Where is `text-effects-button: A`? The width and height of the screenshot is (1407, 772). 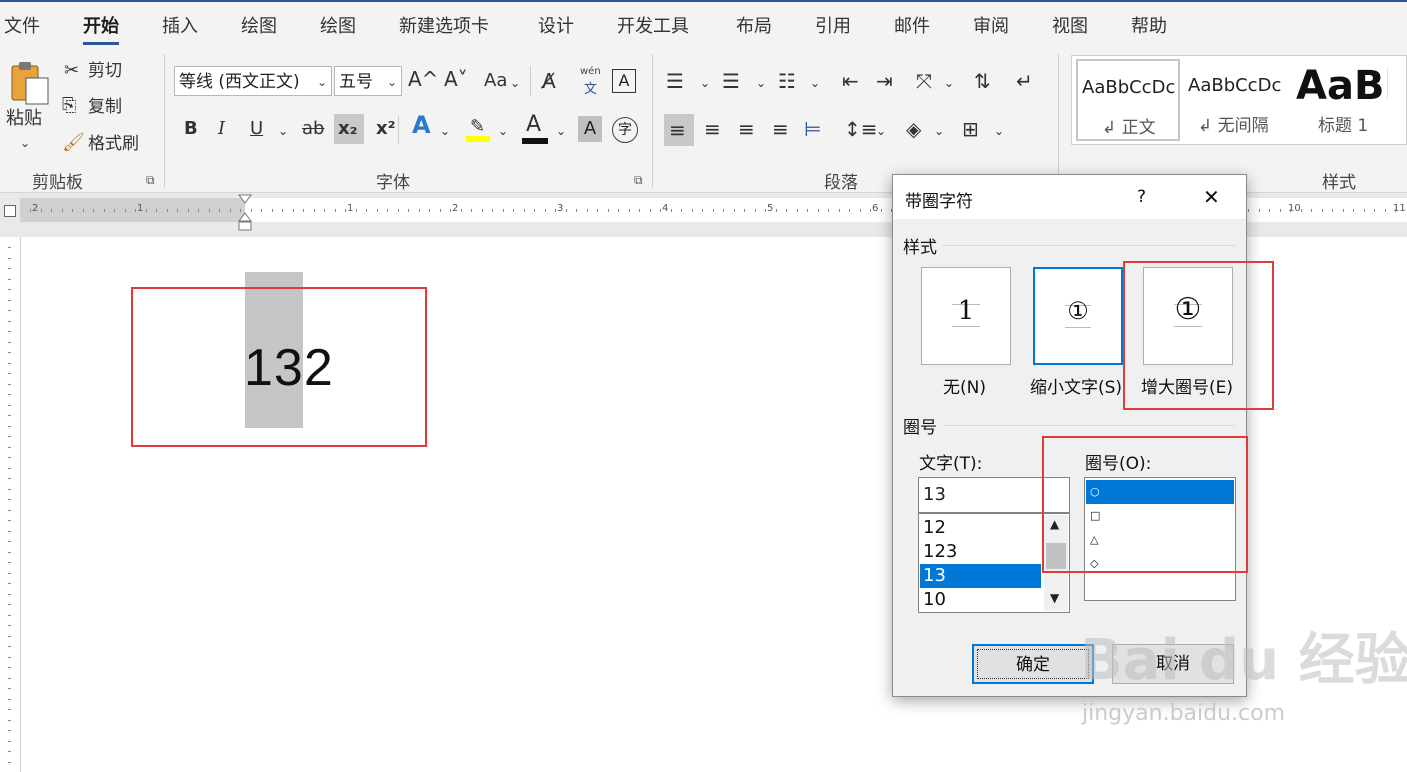 text-effects-button: A is located at coordinates (421, 125).